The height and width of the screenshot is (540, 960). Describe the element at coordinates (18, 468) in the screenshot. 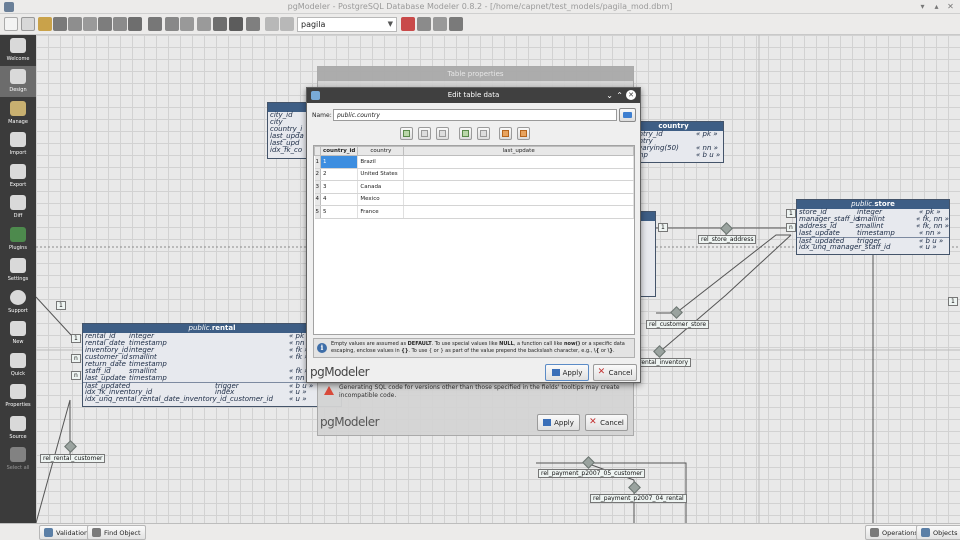

I see `sidebar-item-label: Select all` at that location.